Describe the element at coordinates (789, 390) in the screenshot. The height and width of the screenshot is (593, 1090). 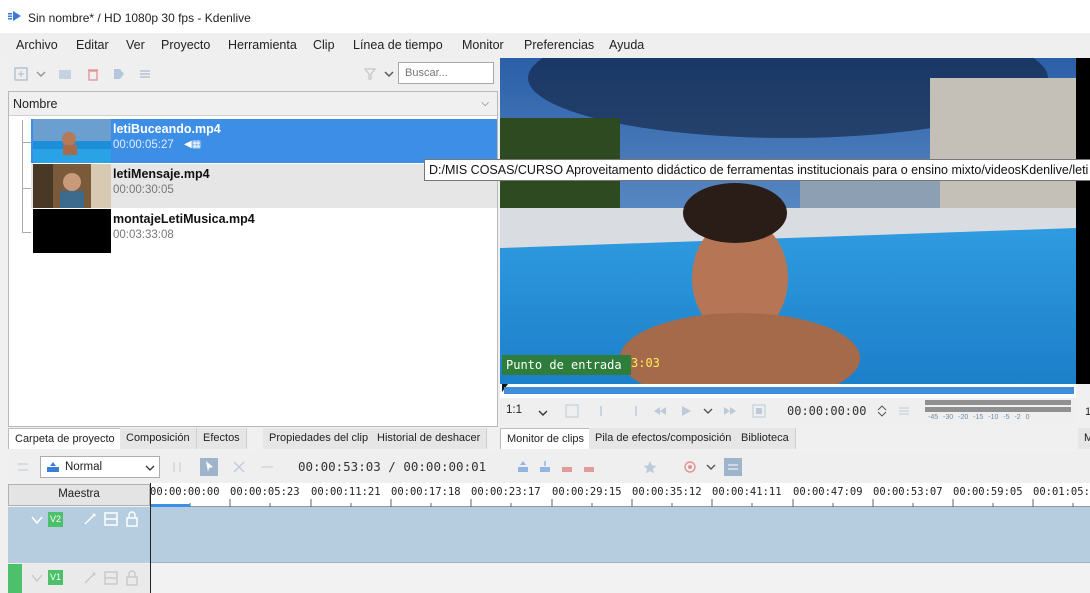
I see `zone-bar` at that location.